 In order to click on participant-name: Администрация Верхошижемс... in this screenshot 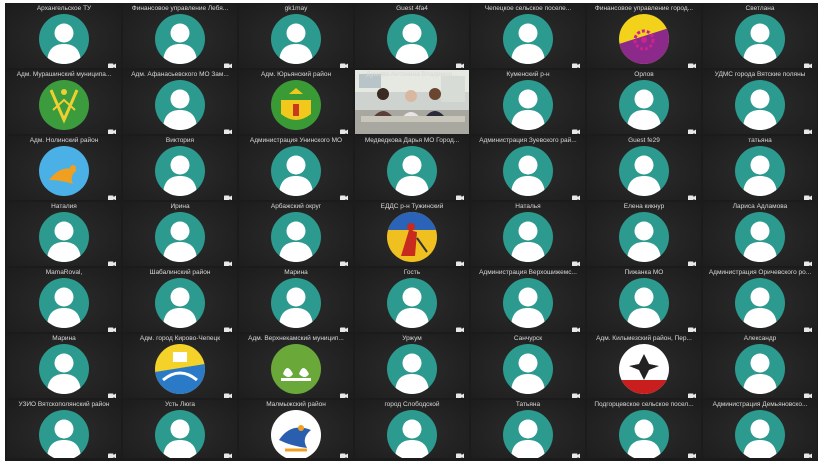, I will do `click(528, 272)`.